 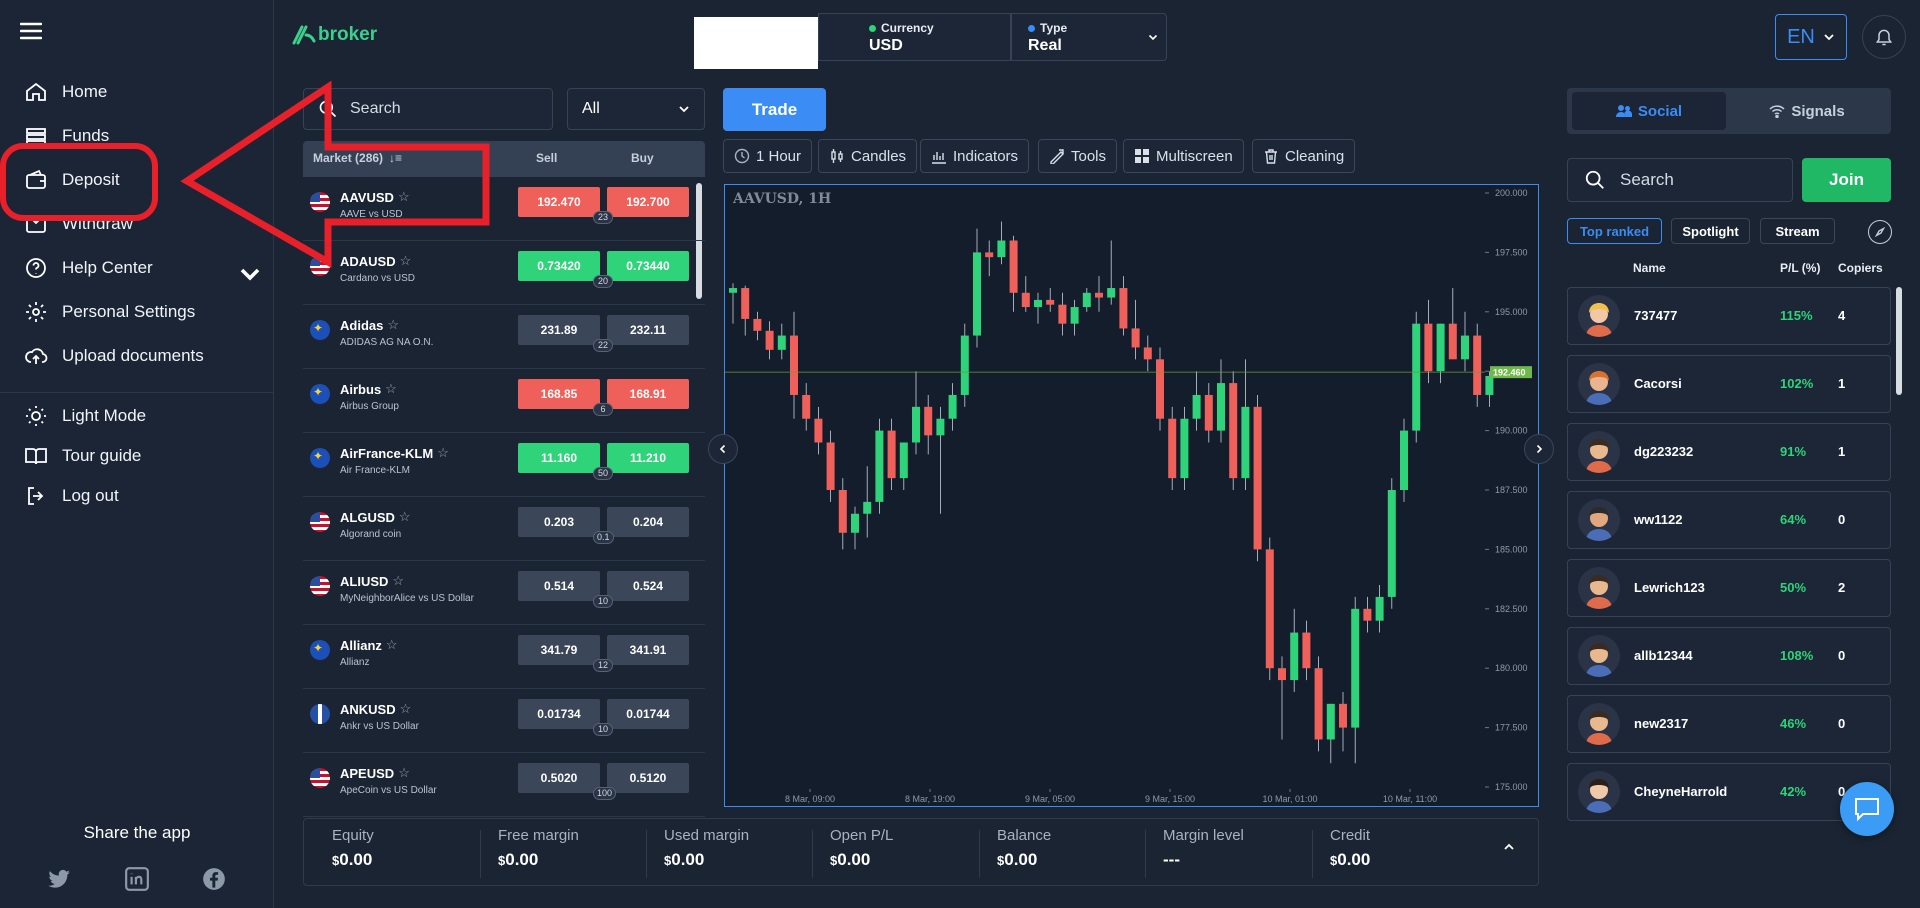 What do you see at coordinates (559, 778) in the screenshot?
I see `sell-price-button: 0.5020` at bounding box center [559, 778].